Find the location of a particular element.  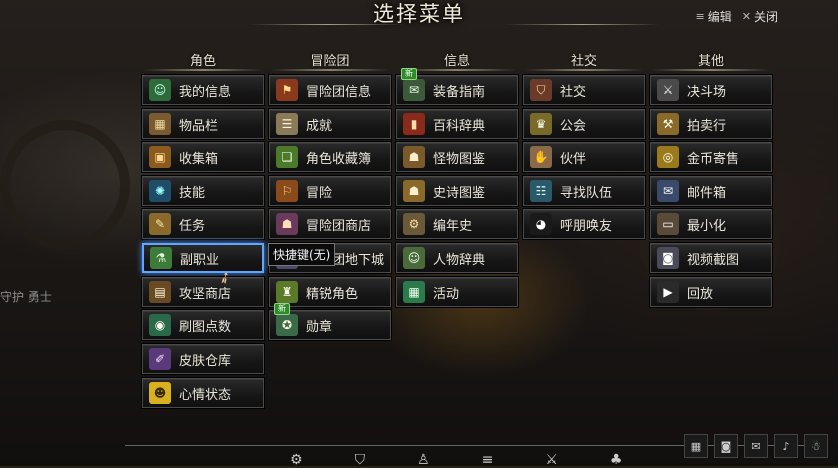

brush-icon: ✐ is located at coordinates (160, 359).